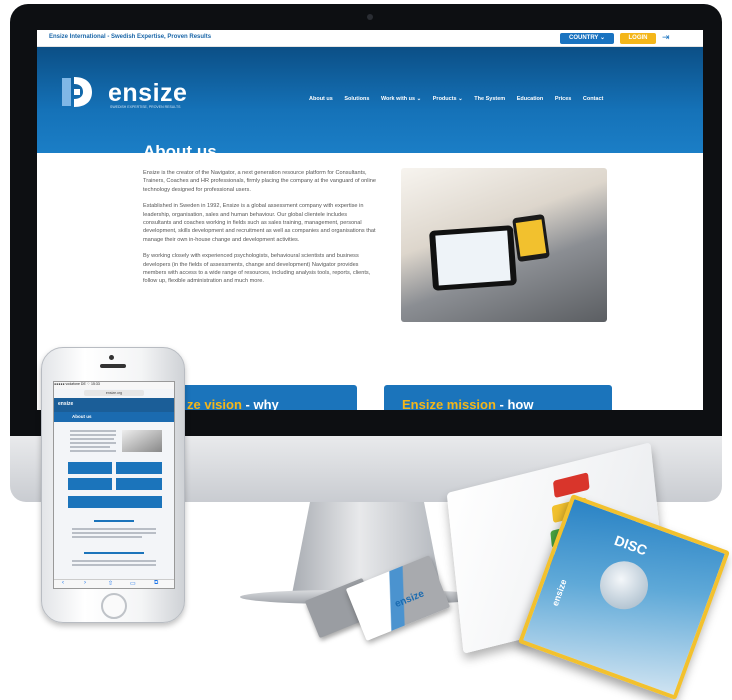 Image resolution: width=732 pixels, height=700 pixels. I want to click on logo-text: ensize, so click(147, 93).